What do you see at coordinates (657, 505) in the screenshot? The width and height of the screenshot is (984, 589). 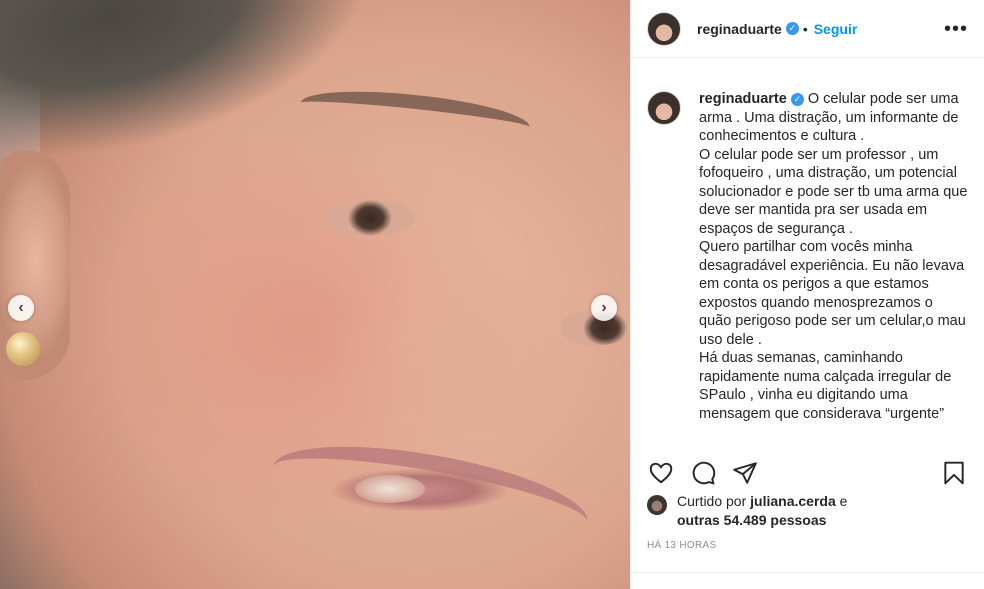 I see `liker-avatar` at bounding box center [657, 505].